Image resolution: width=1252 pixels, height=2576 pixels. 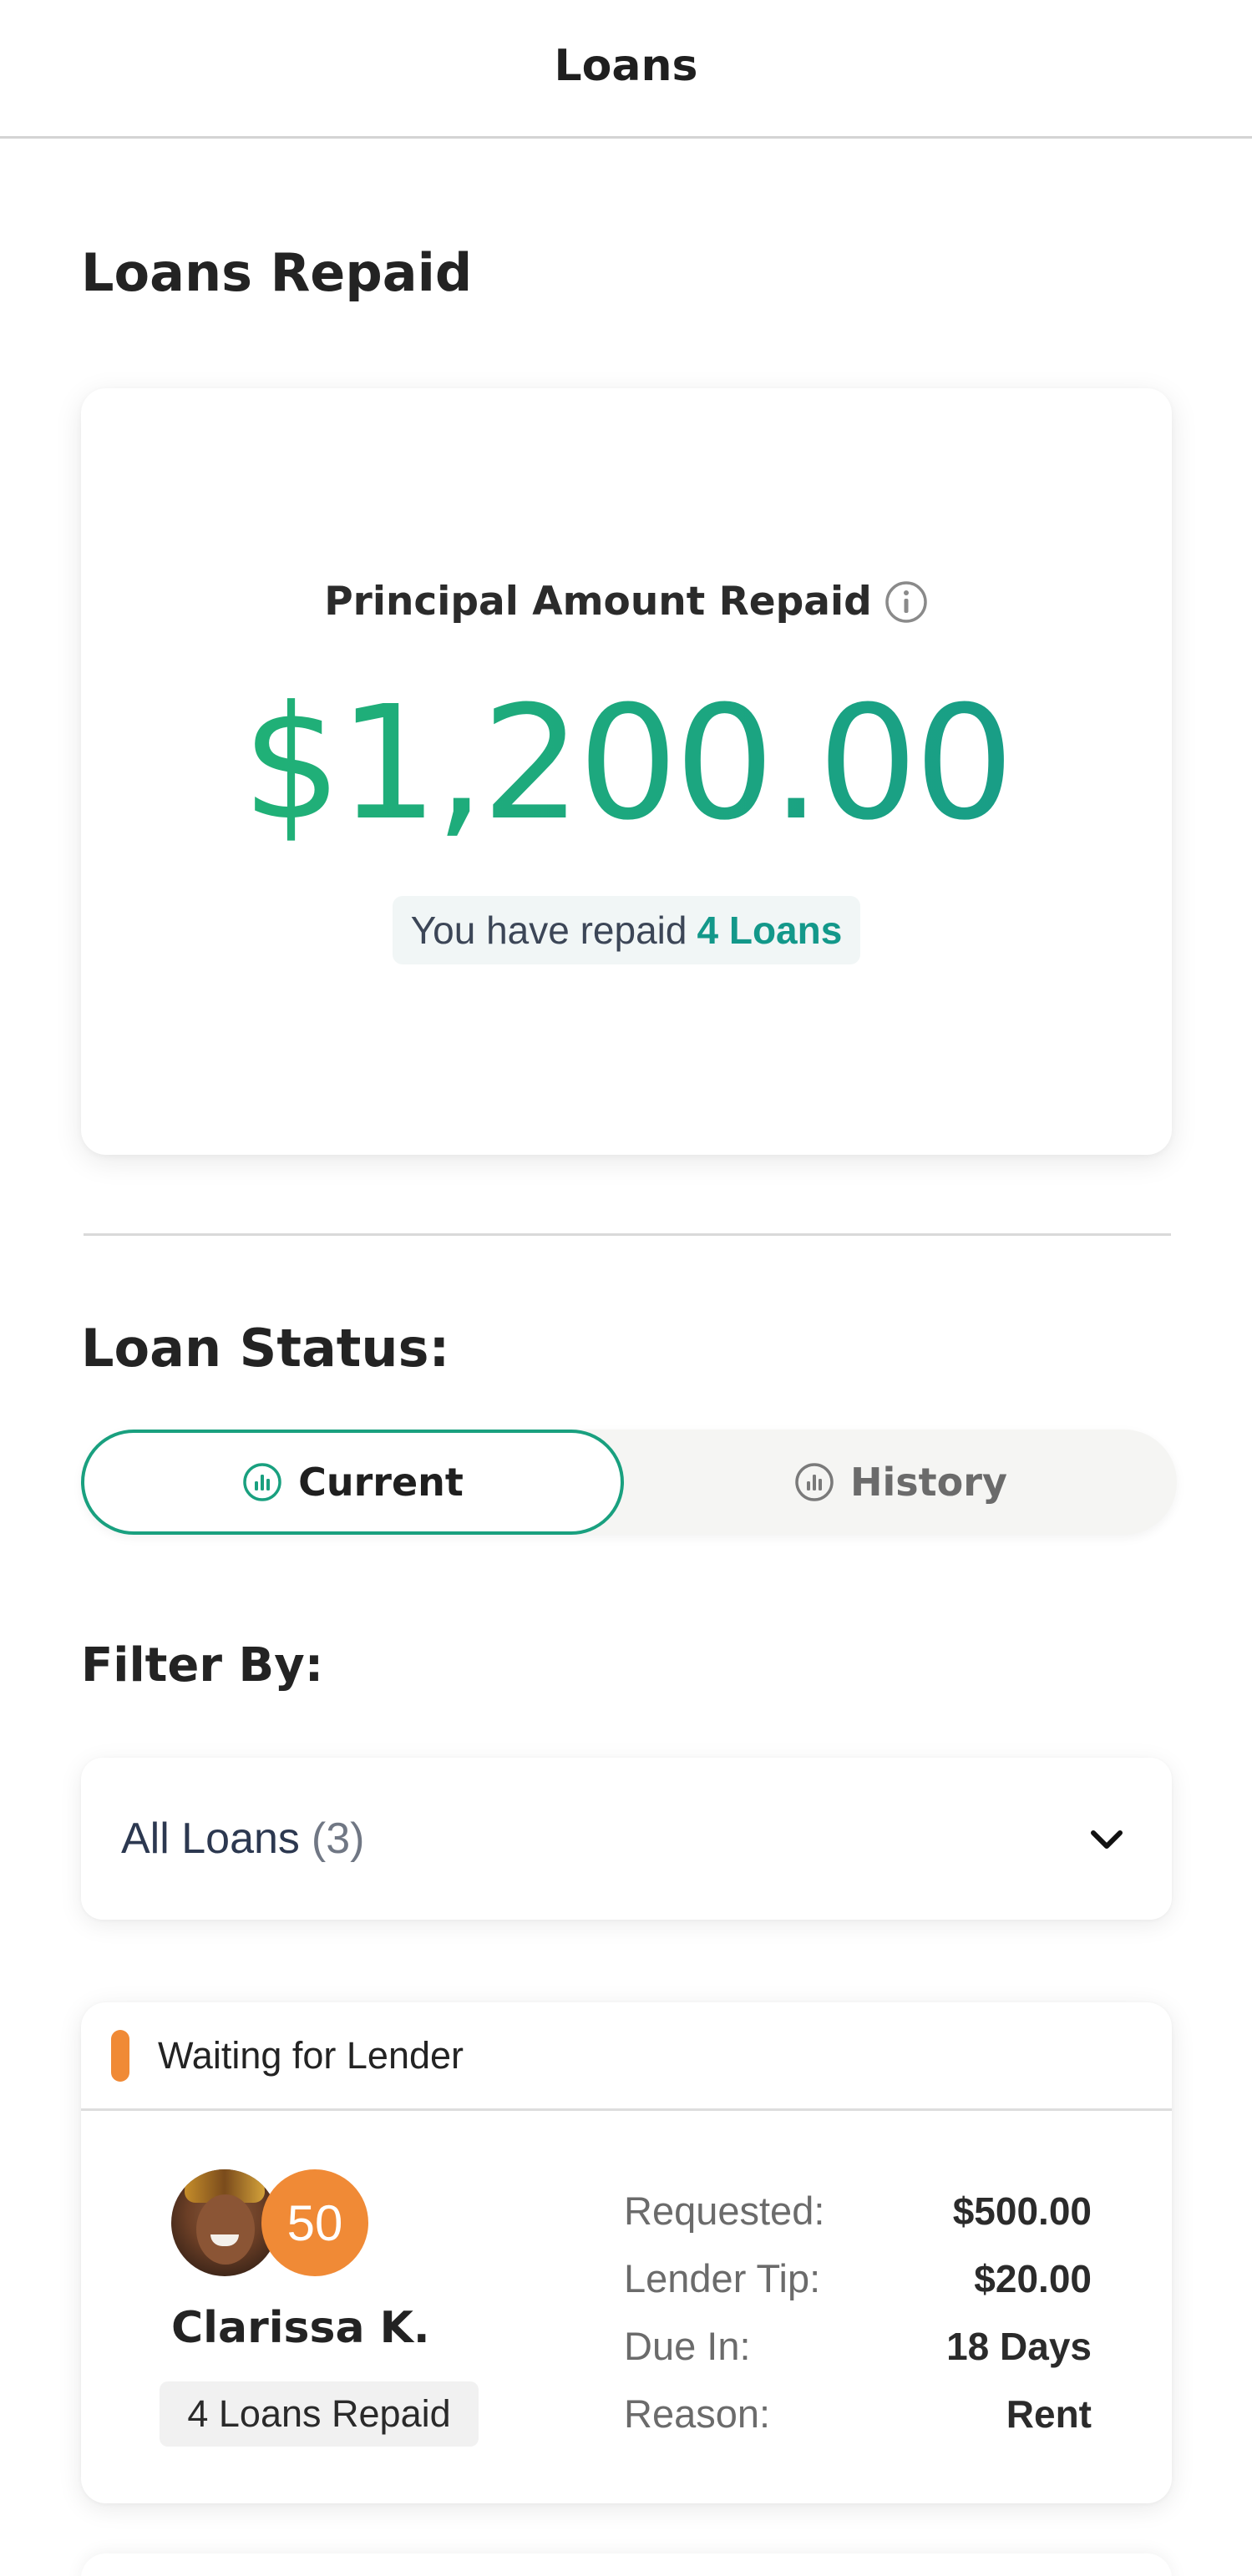 What do you see at coordinates (627, 2056) in the screenshot?
I see `loan-card-header: Waiting for Lender` at bounding box center [627, 2056].